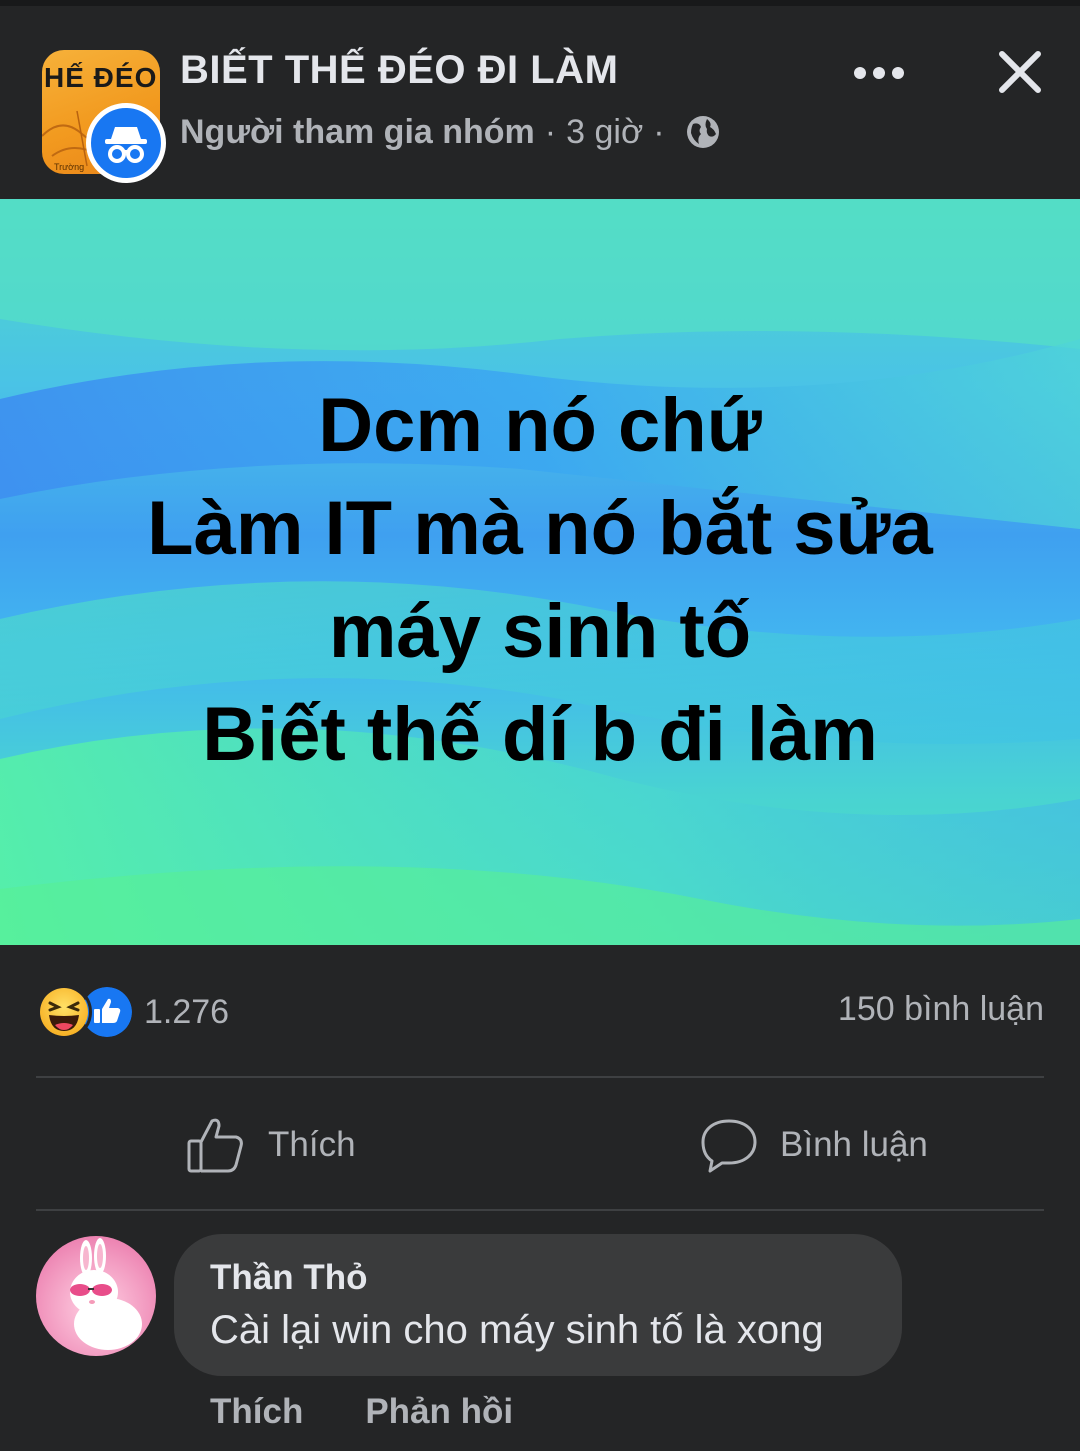 The image size is (1080, 1451). Describe the element at coordinates (126, 143) in the screenshot. I see `incognito-icon` at that location.